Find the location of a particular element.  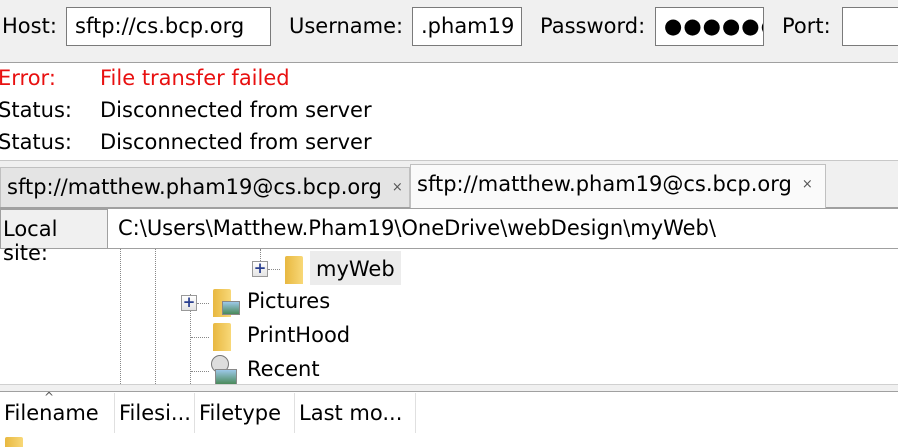

password-input: ●●●●●● is located at coordinates (709, 26).